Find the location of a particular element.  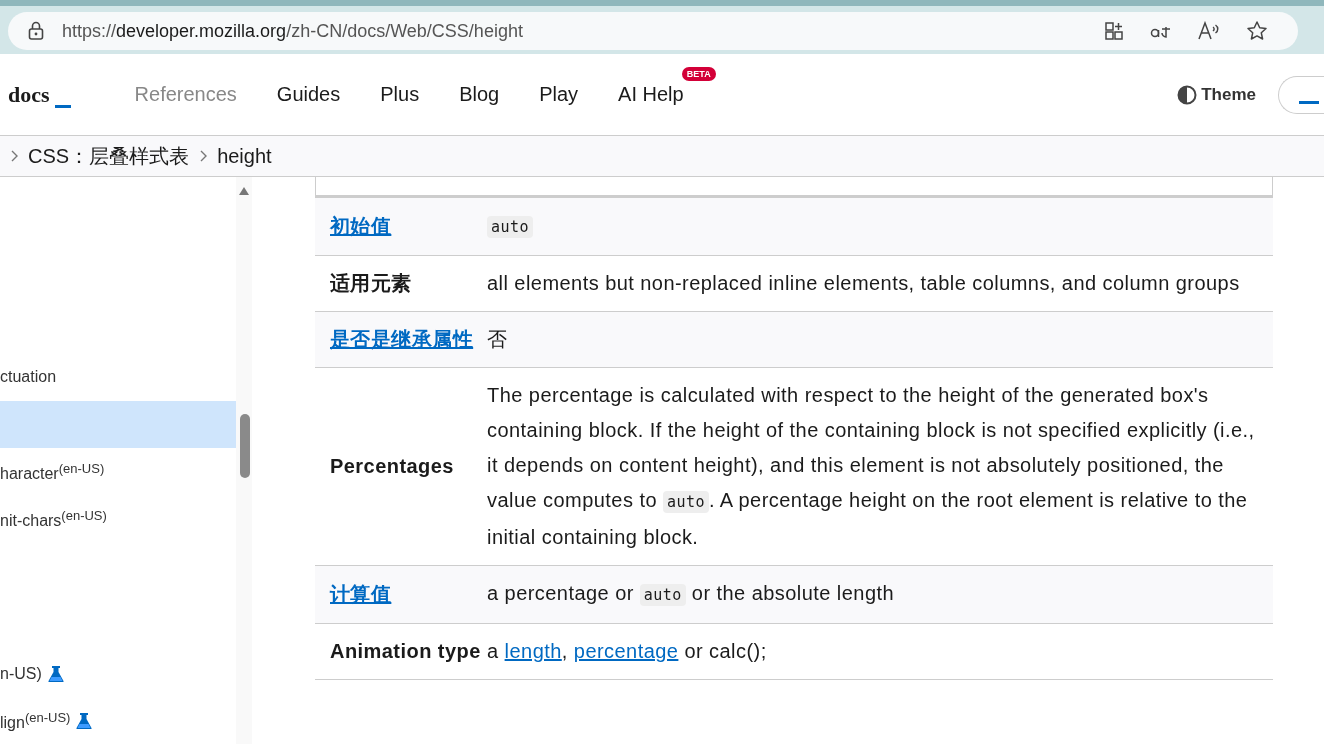

property-value: 否 is located at coordinates (498, 339).